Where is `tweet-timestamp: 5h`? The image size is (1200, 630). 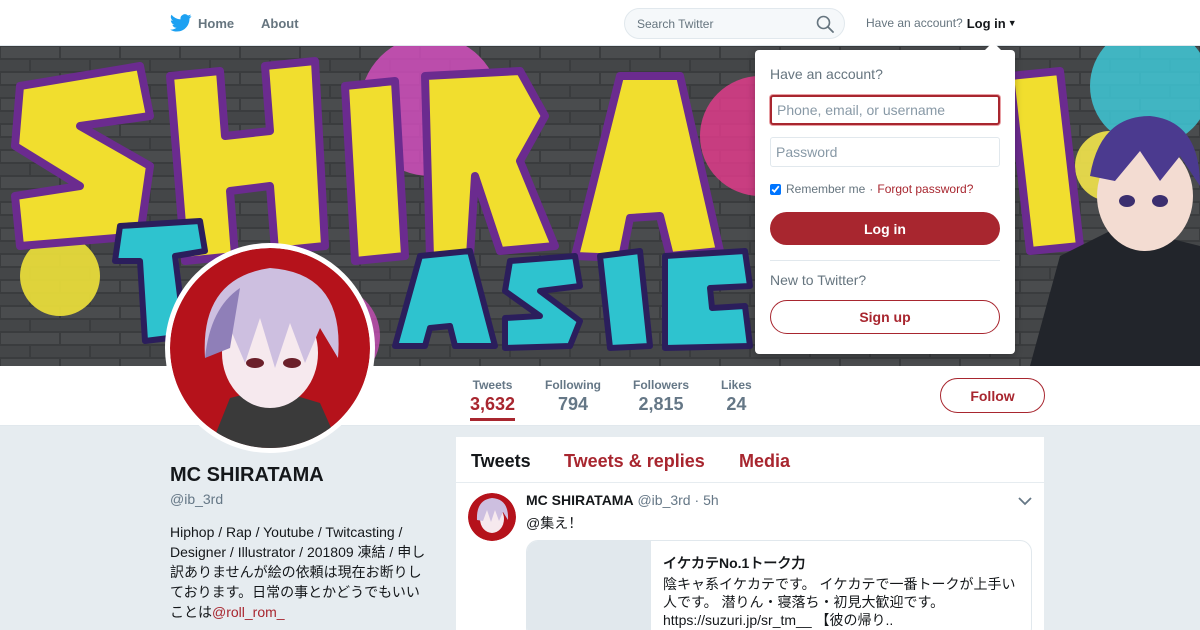
tweet-timestamp: 5h is located at coordinates (711, 500).